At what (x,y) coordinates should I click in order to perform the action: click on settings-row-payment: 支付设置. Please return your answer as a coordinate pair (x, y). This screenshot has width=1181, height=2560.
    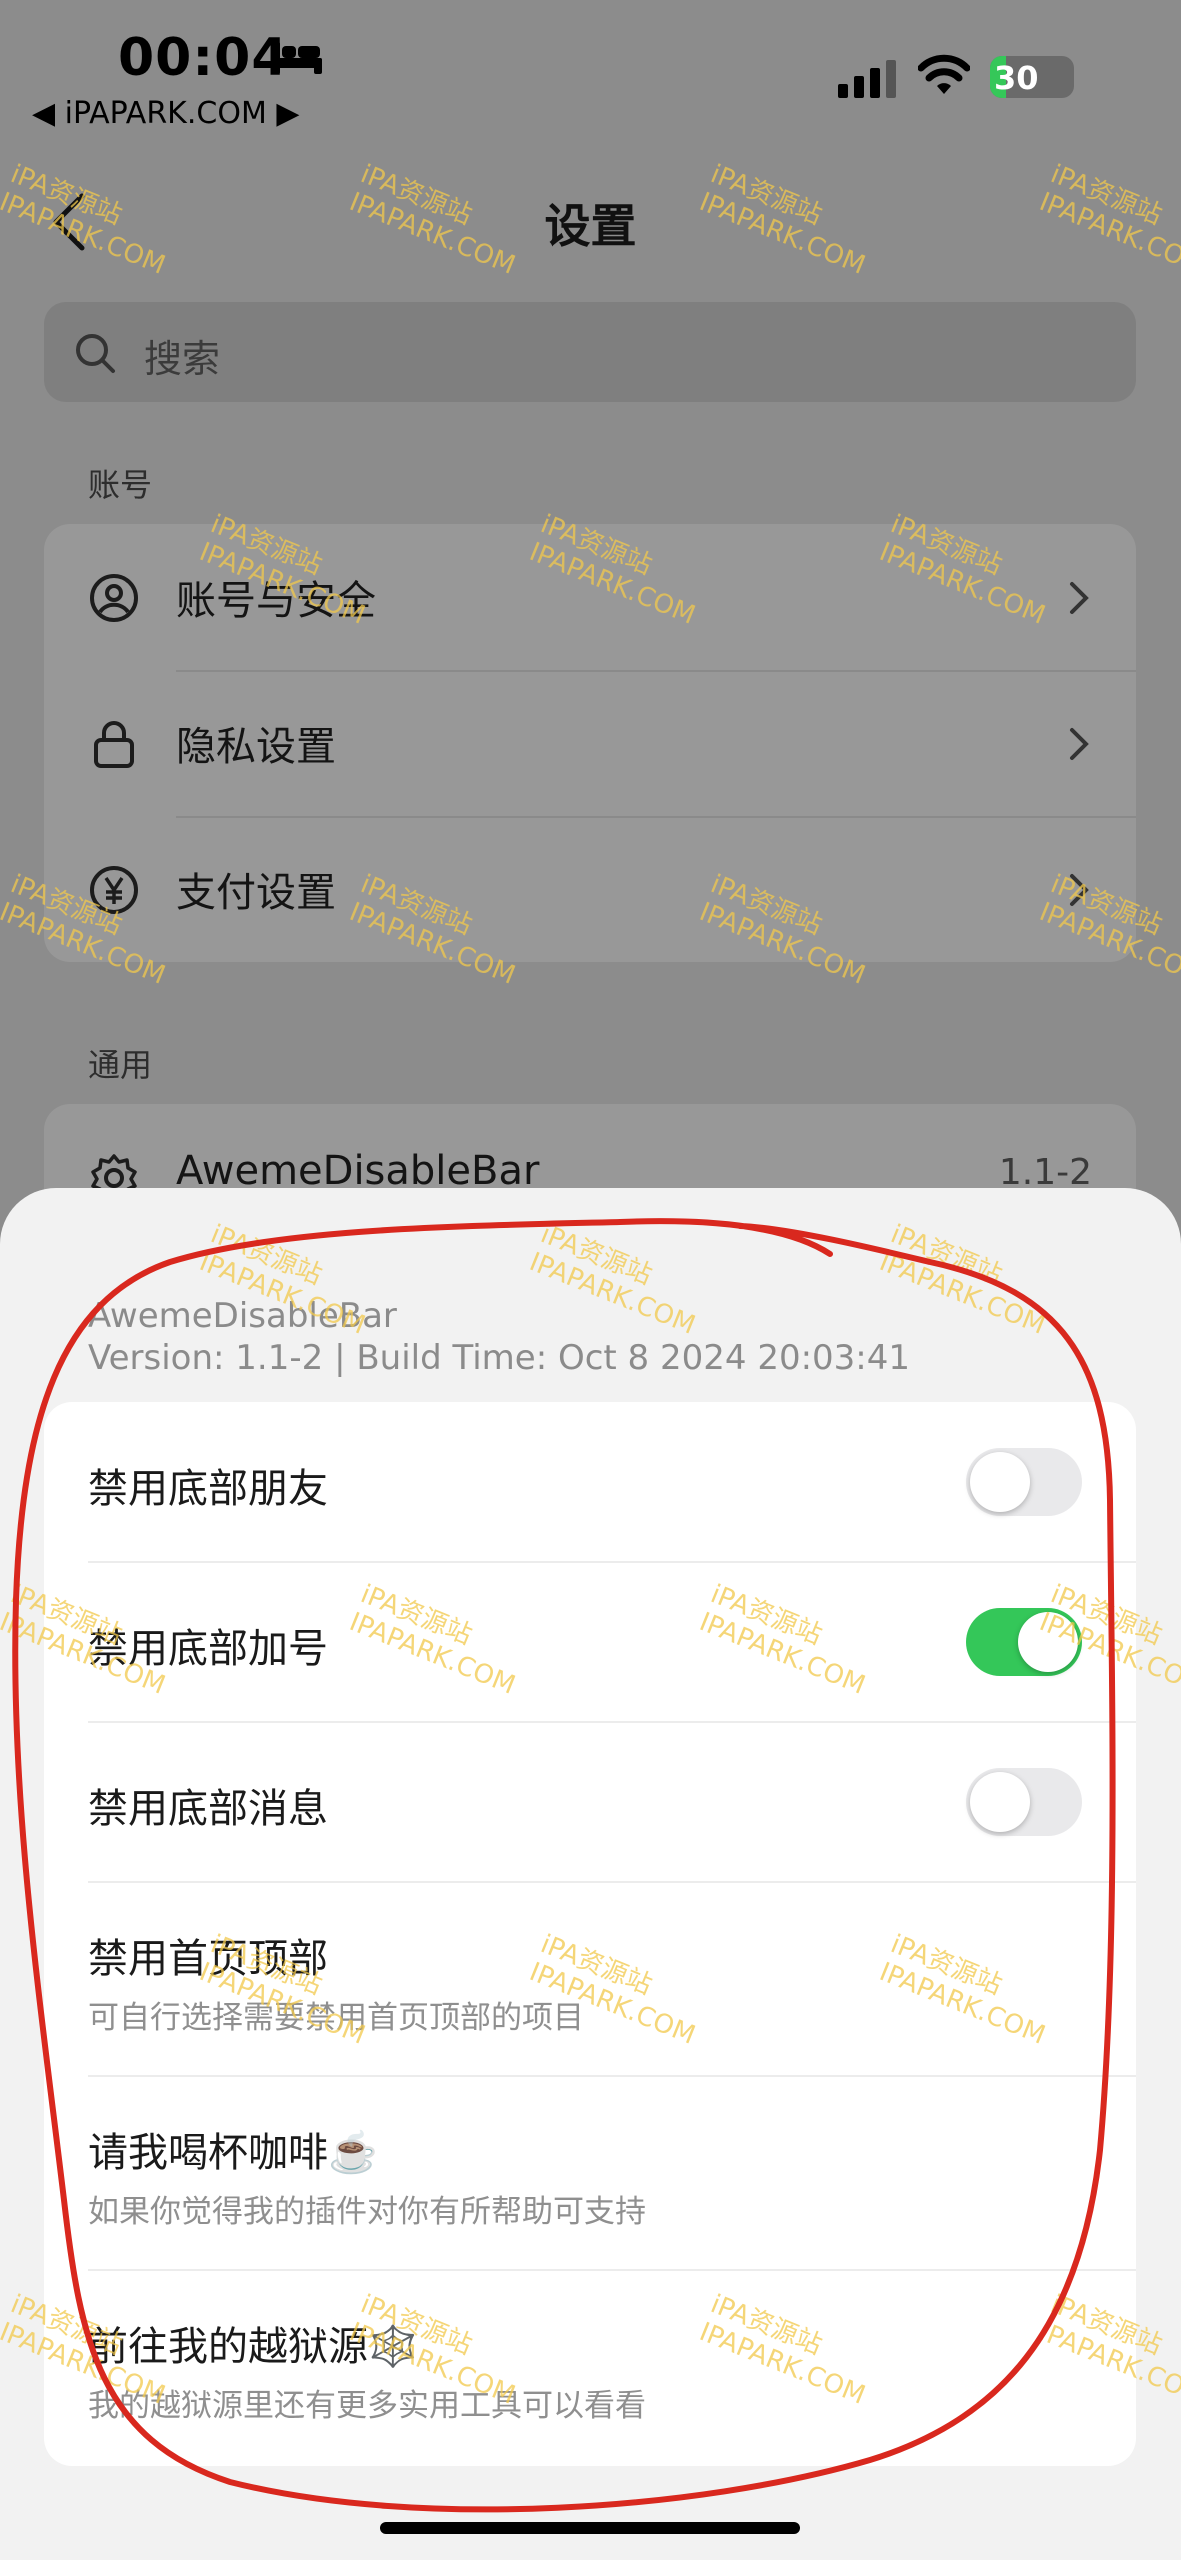
    Looking at the image, I should click on (590, 889).